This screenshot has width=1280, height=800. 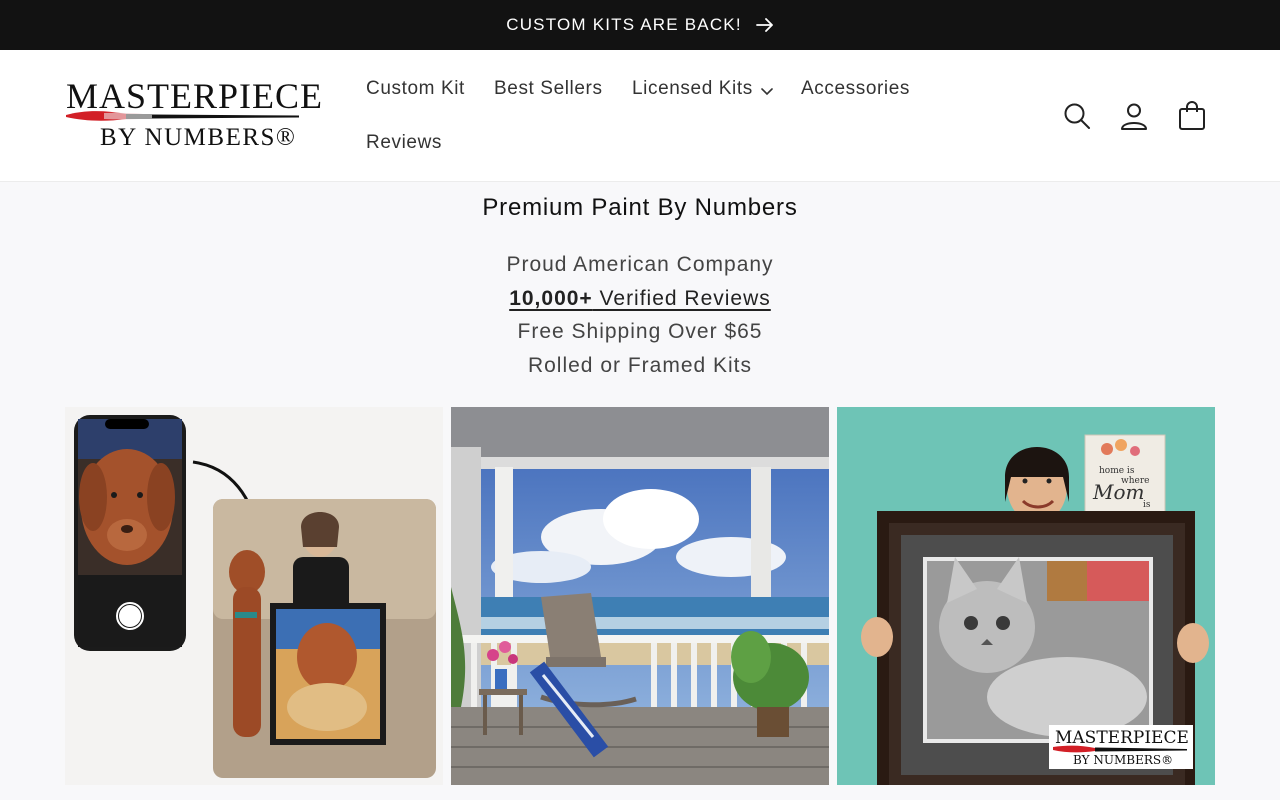 What do you see at coordinates (404, 143) in the screenshot?
I see `nav-reviews: Reviews` at bounding box center [404, 143].